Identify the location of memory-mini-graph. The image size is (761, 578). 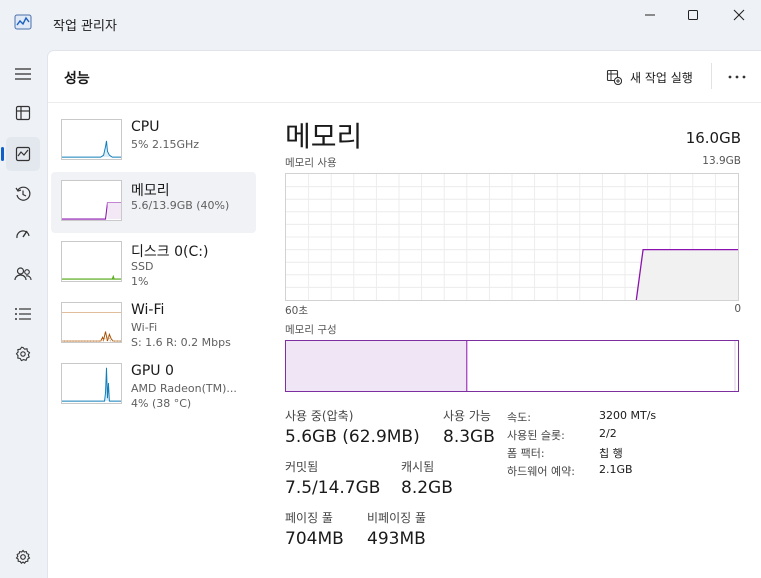
(91, 200).